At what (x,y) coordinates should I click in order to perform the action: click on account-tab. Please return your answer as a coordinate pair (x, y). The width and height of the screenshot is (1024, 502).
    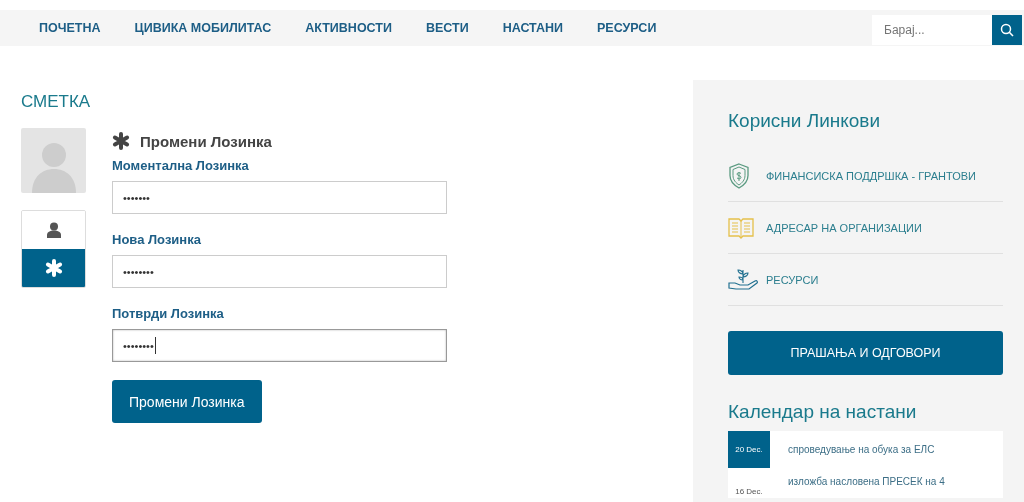
    Looking at the image, I should click on (53, 268).